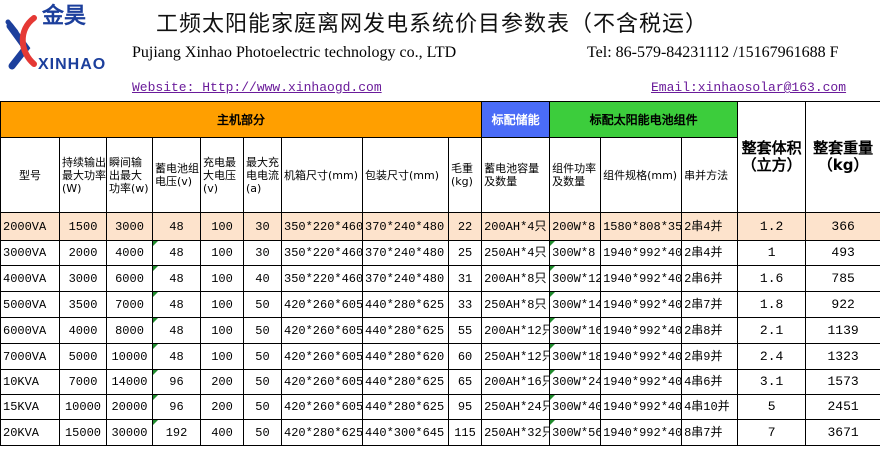  I want to click on col-header: 瞬间输出最大功率(w), so click(129, 175).